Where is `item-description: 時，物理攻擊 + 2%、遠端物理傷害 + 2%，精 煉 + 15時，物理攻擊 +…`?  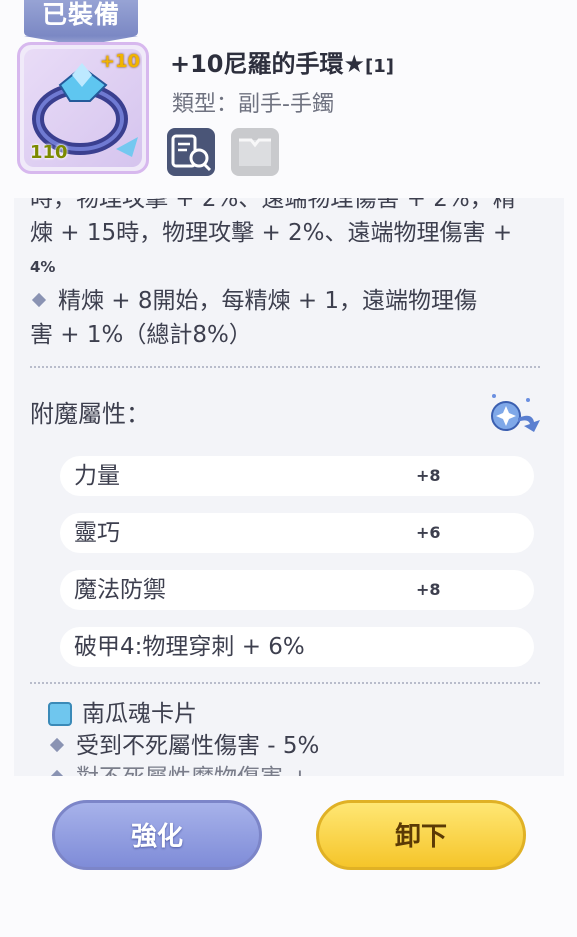
item-description: 時，物理攻擊 + 2%、遠端物理傷害 + 2%，精 煉 + 15時，物理攻擊 +… is located at coordinates (287, 275).